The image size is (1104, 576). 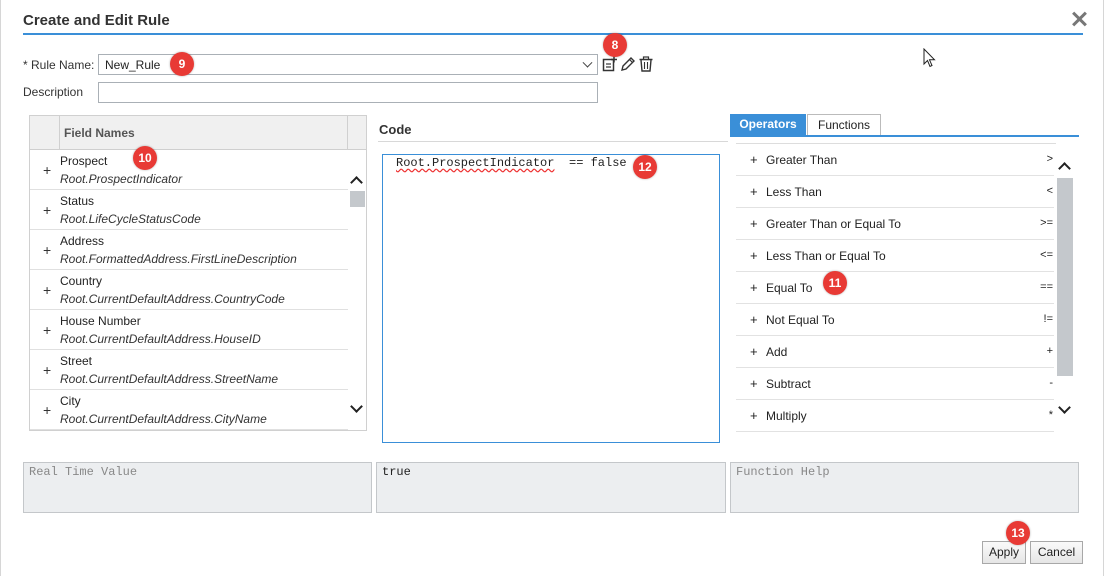 What do you see at coordinates (895, 256) in the screenshot?
I see `operator-row: + Less Than or Equal To <=` at bounding box center [895, 256].